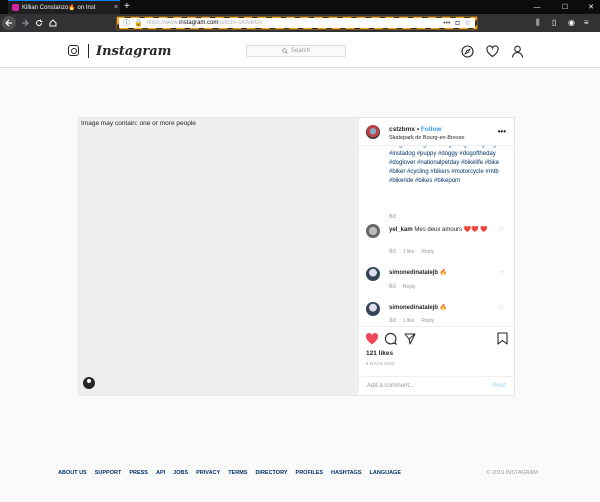  What do you see at coordinates (138, 123) in the screenshot?
I see `image-alt-text: Image may contain: one or more people` at bounding box center [138, 123].